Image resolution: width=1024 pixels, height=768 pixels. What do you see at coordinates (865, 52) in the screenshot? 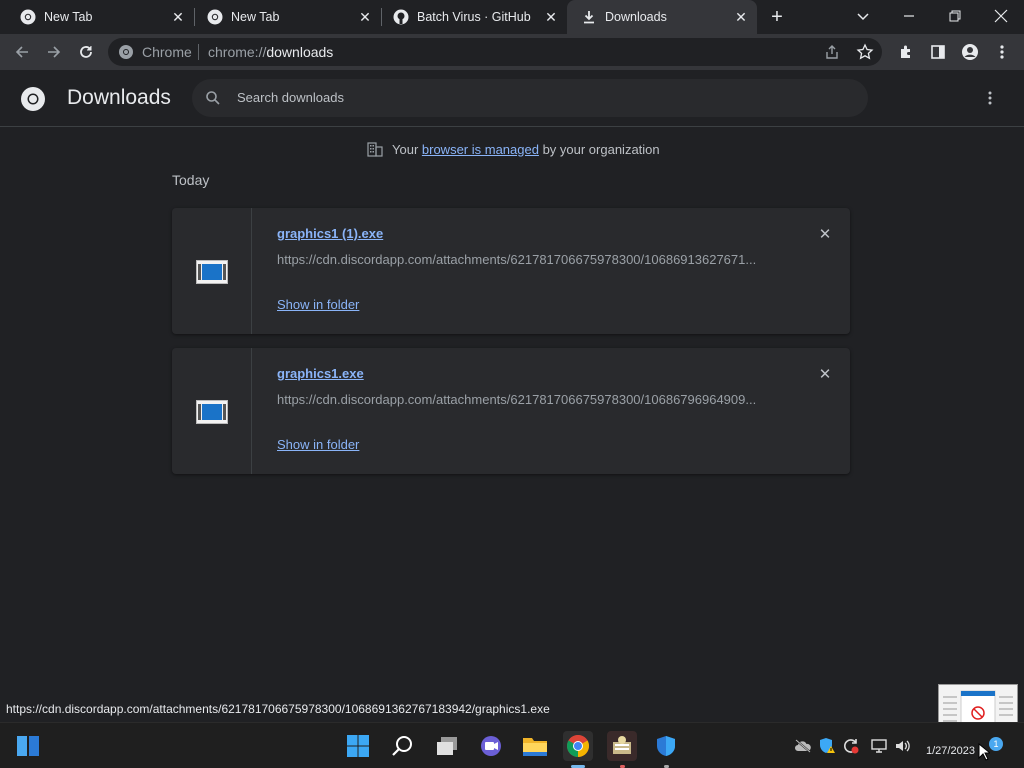
I see `bookmark-star-icon` at bounding box center [865, 52].